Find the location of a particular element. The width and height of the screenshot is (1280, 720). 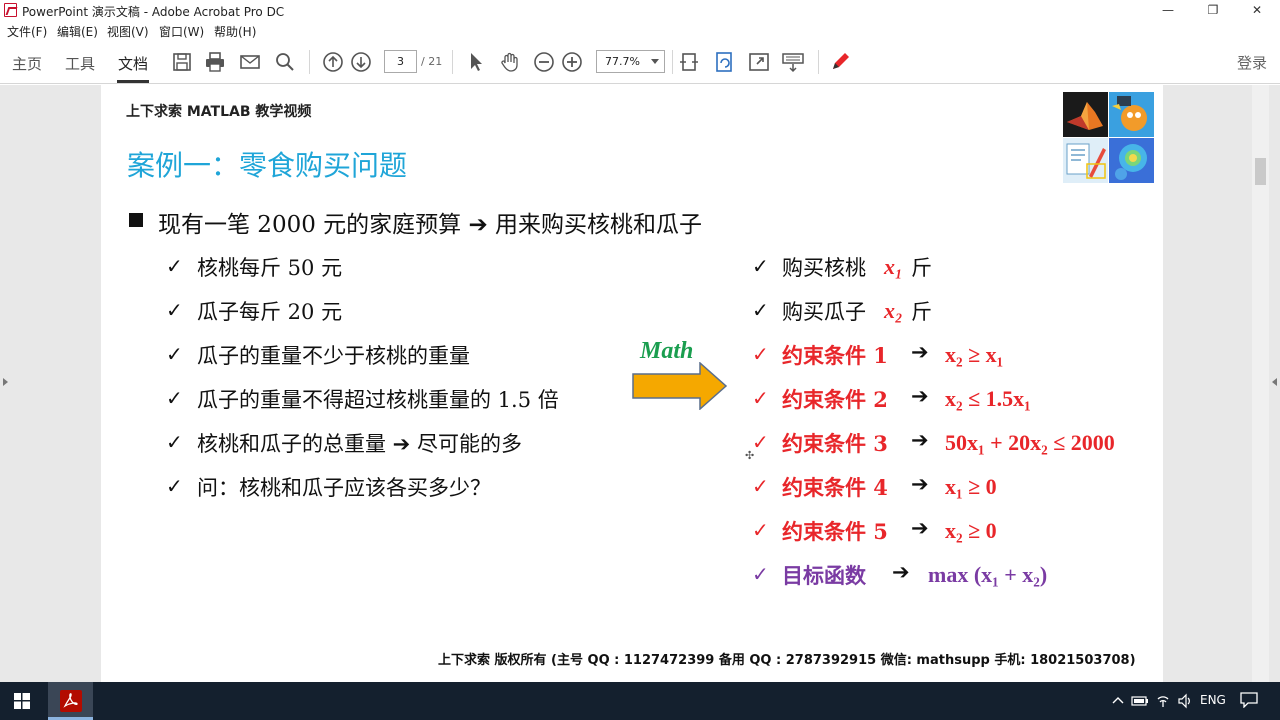

mail-icon is located at coordinates (250, 62).